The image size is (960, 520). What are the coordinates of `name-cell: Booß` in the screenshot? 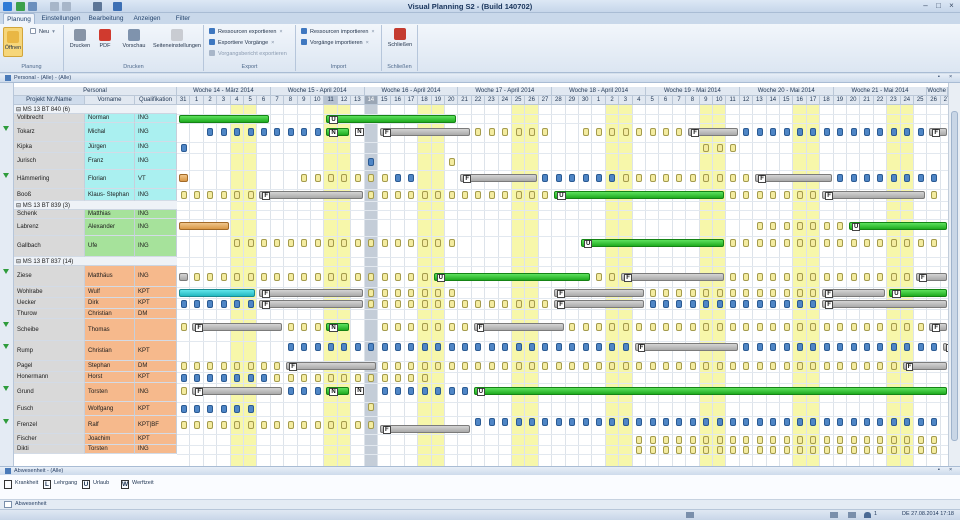 It's located at (49, 195).